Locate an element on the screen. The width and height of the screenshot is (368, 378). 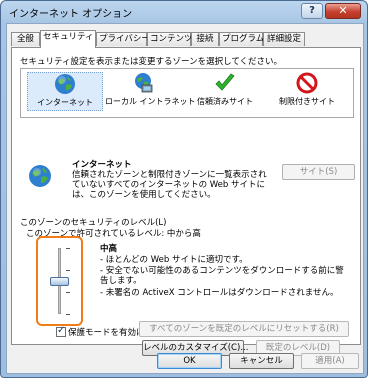
ok-button: OK is located at coordinates (189, 361).